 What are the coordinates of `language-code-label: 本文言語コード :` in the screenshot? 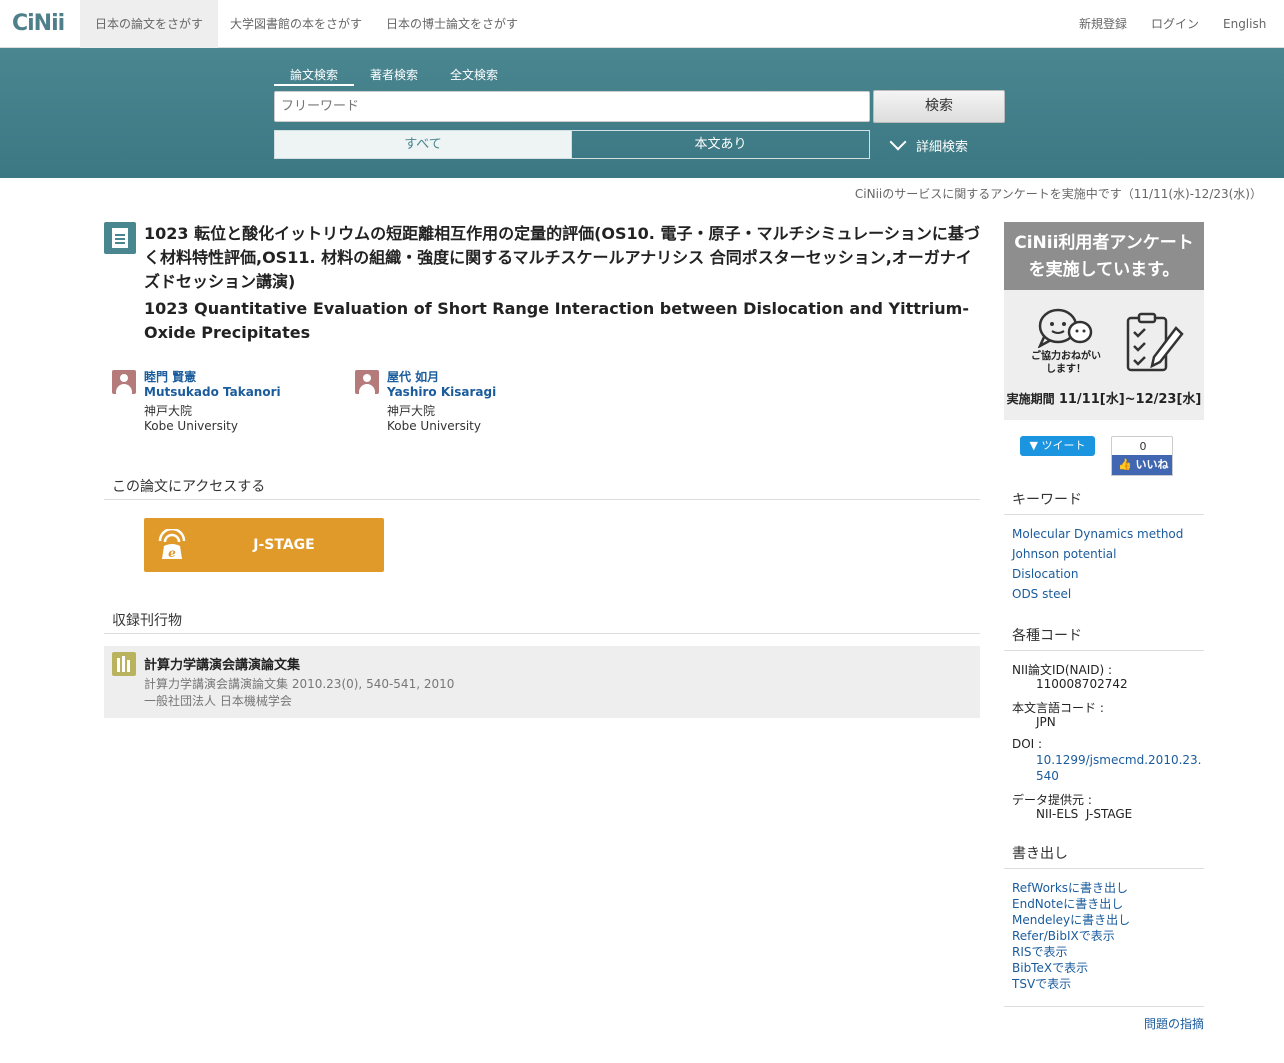 It's located at (1058, 708).